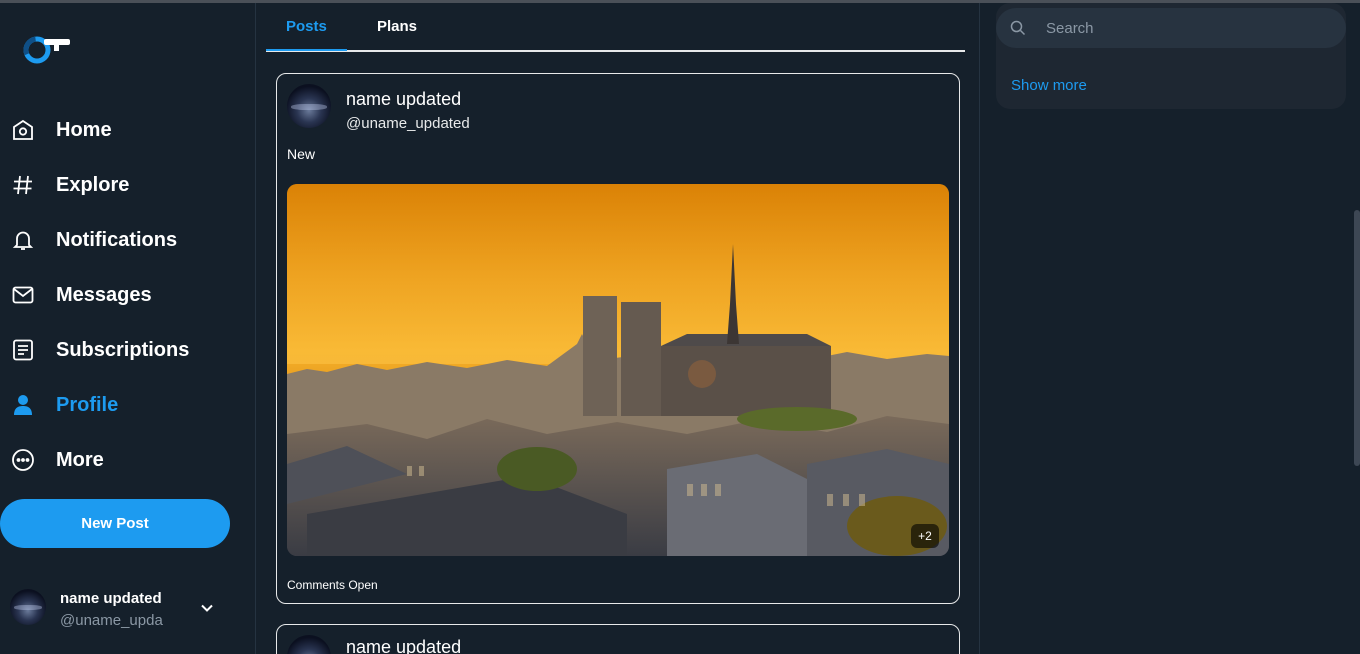 Image resolution: width=1360 pixels, height=654 pixels. I want to click on comments-status: Comments Open, so click(332, 585).